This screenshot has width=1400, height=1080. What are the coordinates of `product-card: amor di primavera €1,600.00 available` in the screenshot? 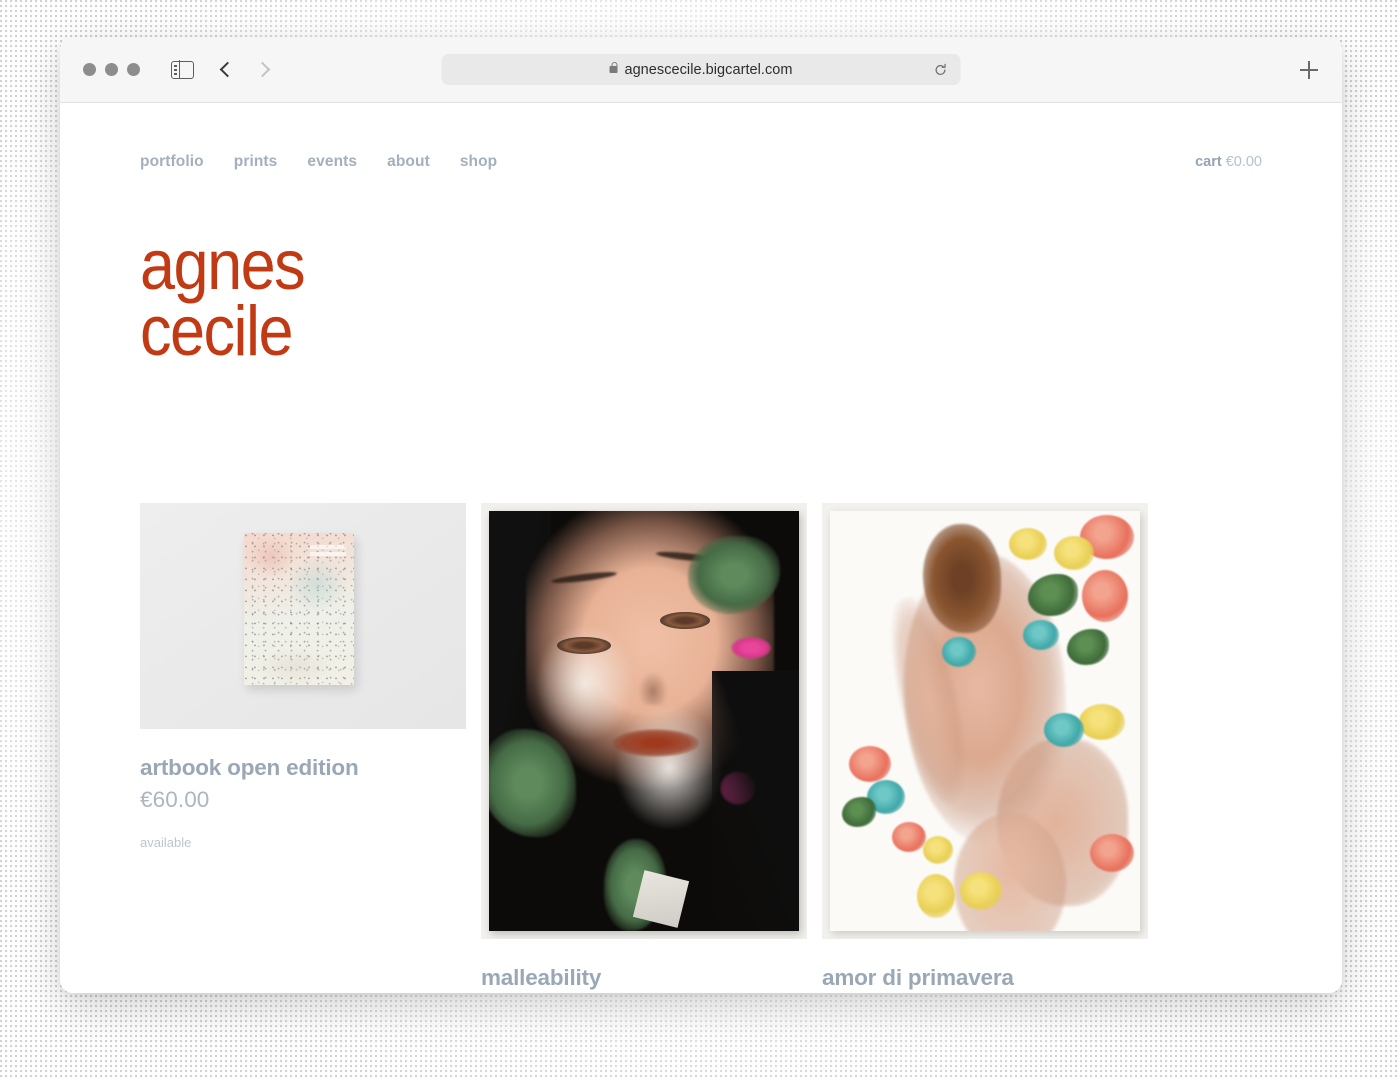 It's located at (985, 748).